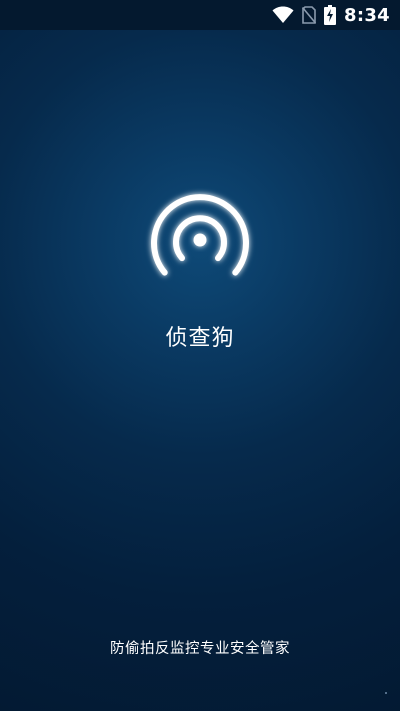 The width and height of the screenshot is (400, 711). I want to click on app-logo, so click(200, 239).